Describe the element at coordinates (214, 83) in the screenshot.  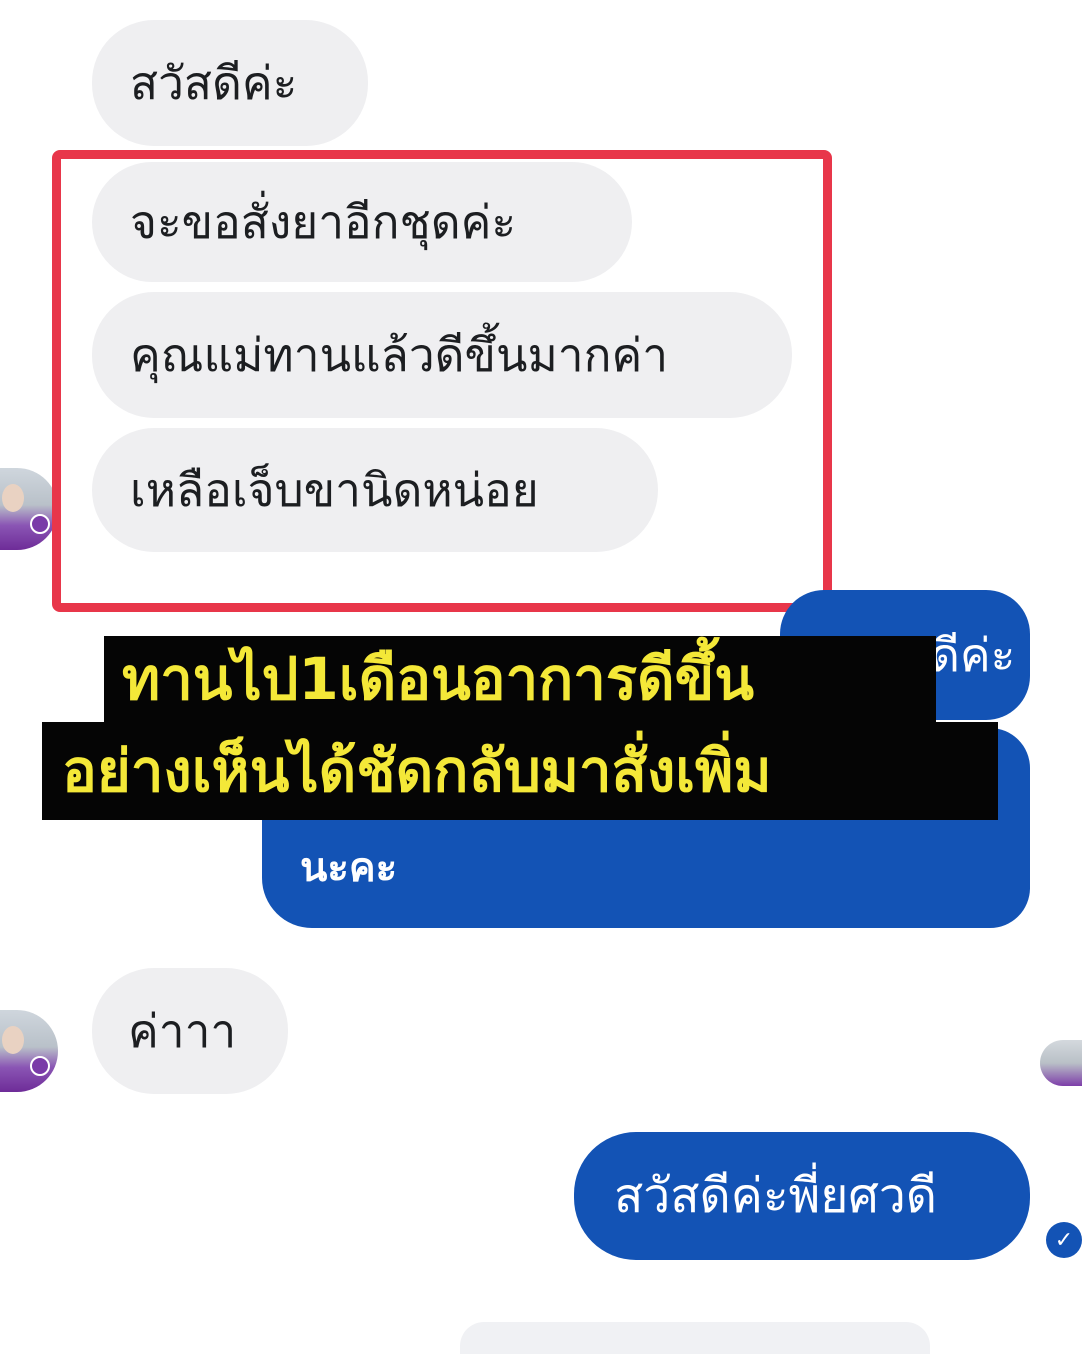
I see `message-text: สวัสดีค่ะ` at that location.